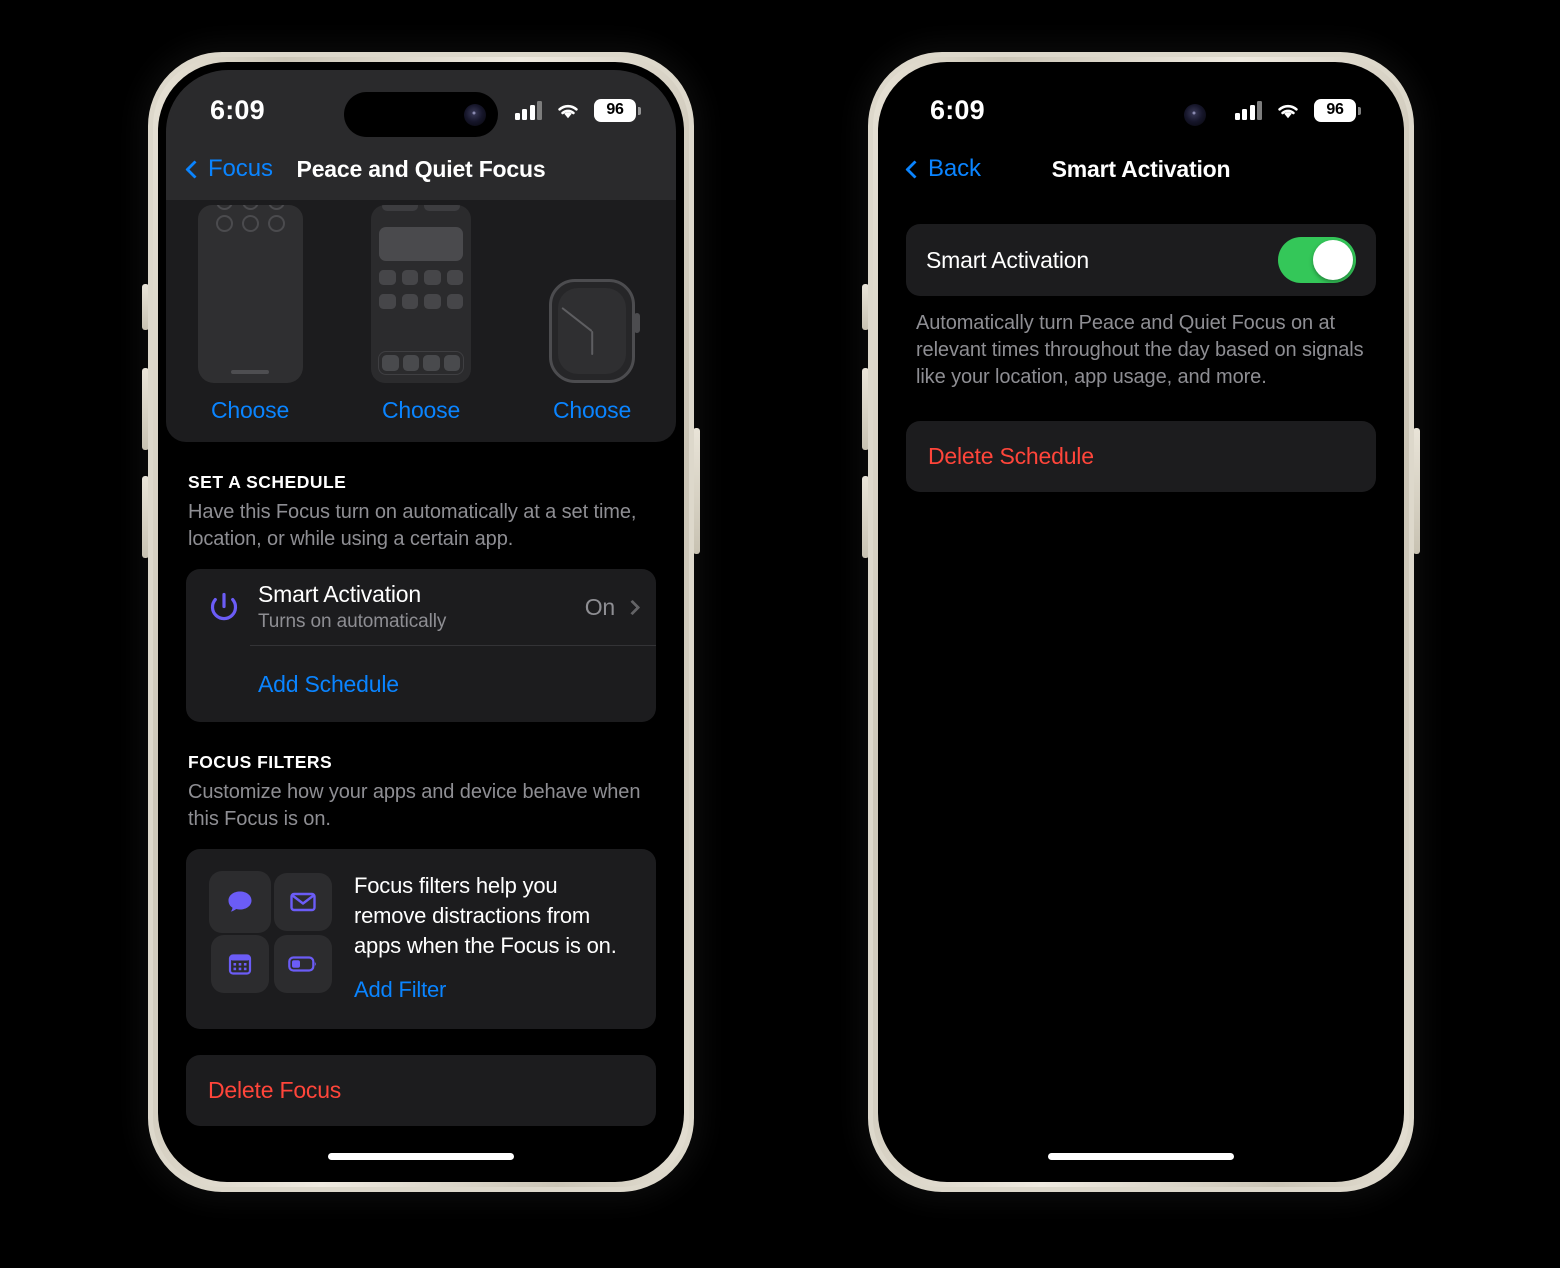 Image resolution: width=1560 pixels, height=1268 pixels. Describe the element at coordinates (240, 168) in the screenshot. I see `back-button-label: Focus` at that location.